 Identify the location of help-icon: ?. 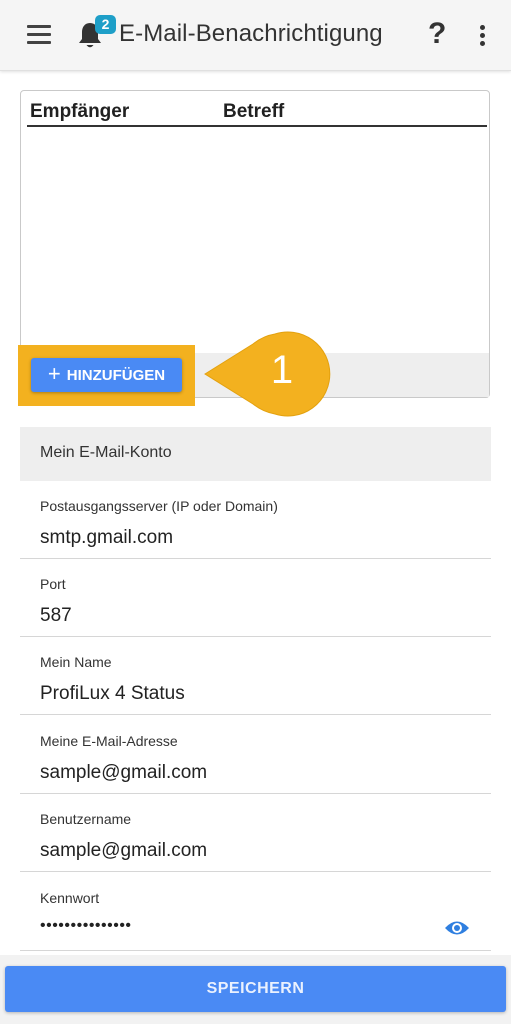
(437, 34).